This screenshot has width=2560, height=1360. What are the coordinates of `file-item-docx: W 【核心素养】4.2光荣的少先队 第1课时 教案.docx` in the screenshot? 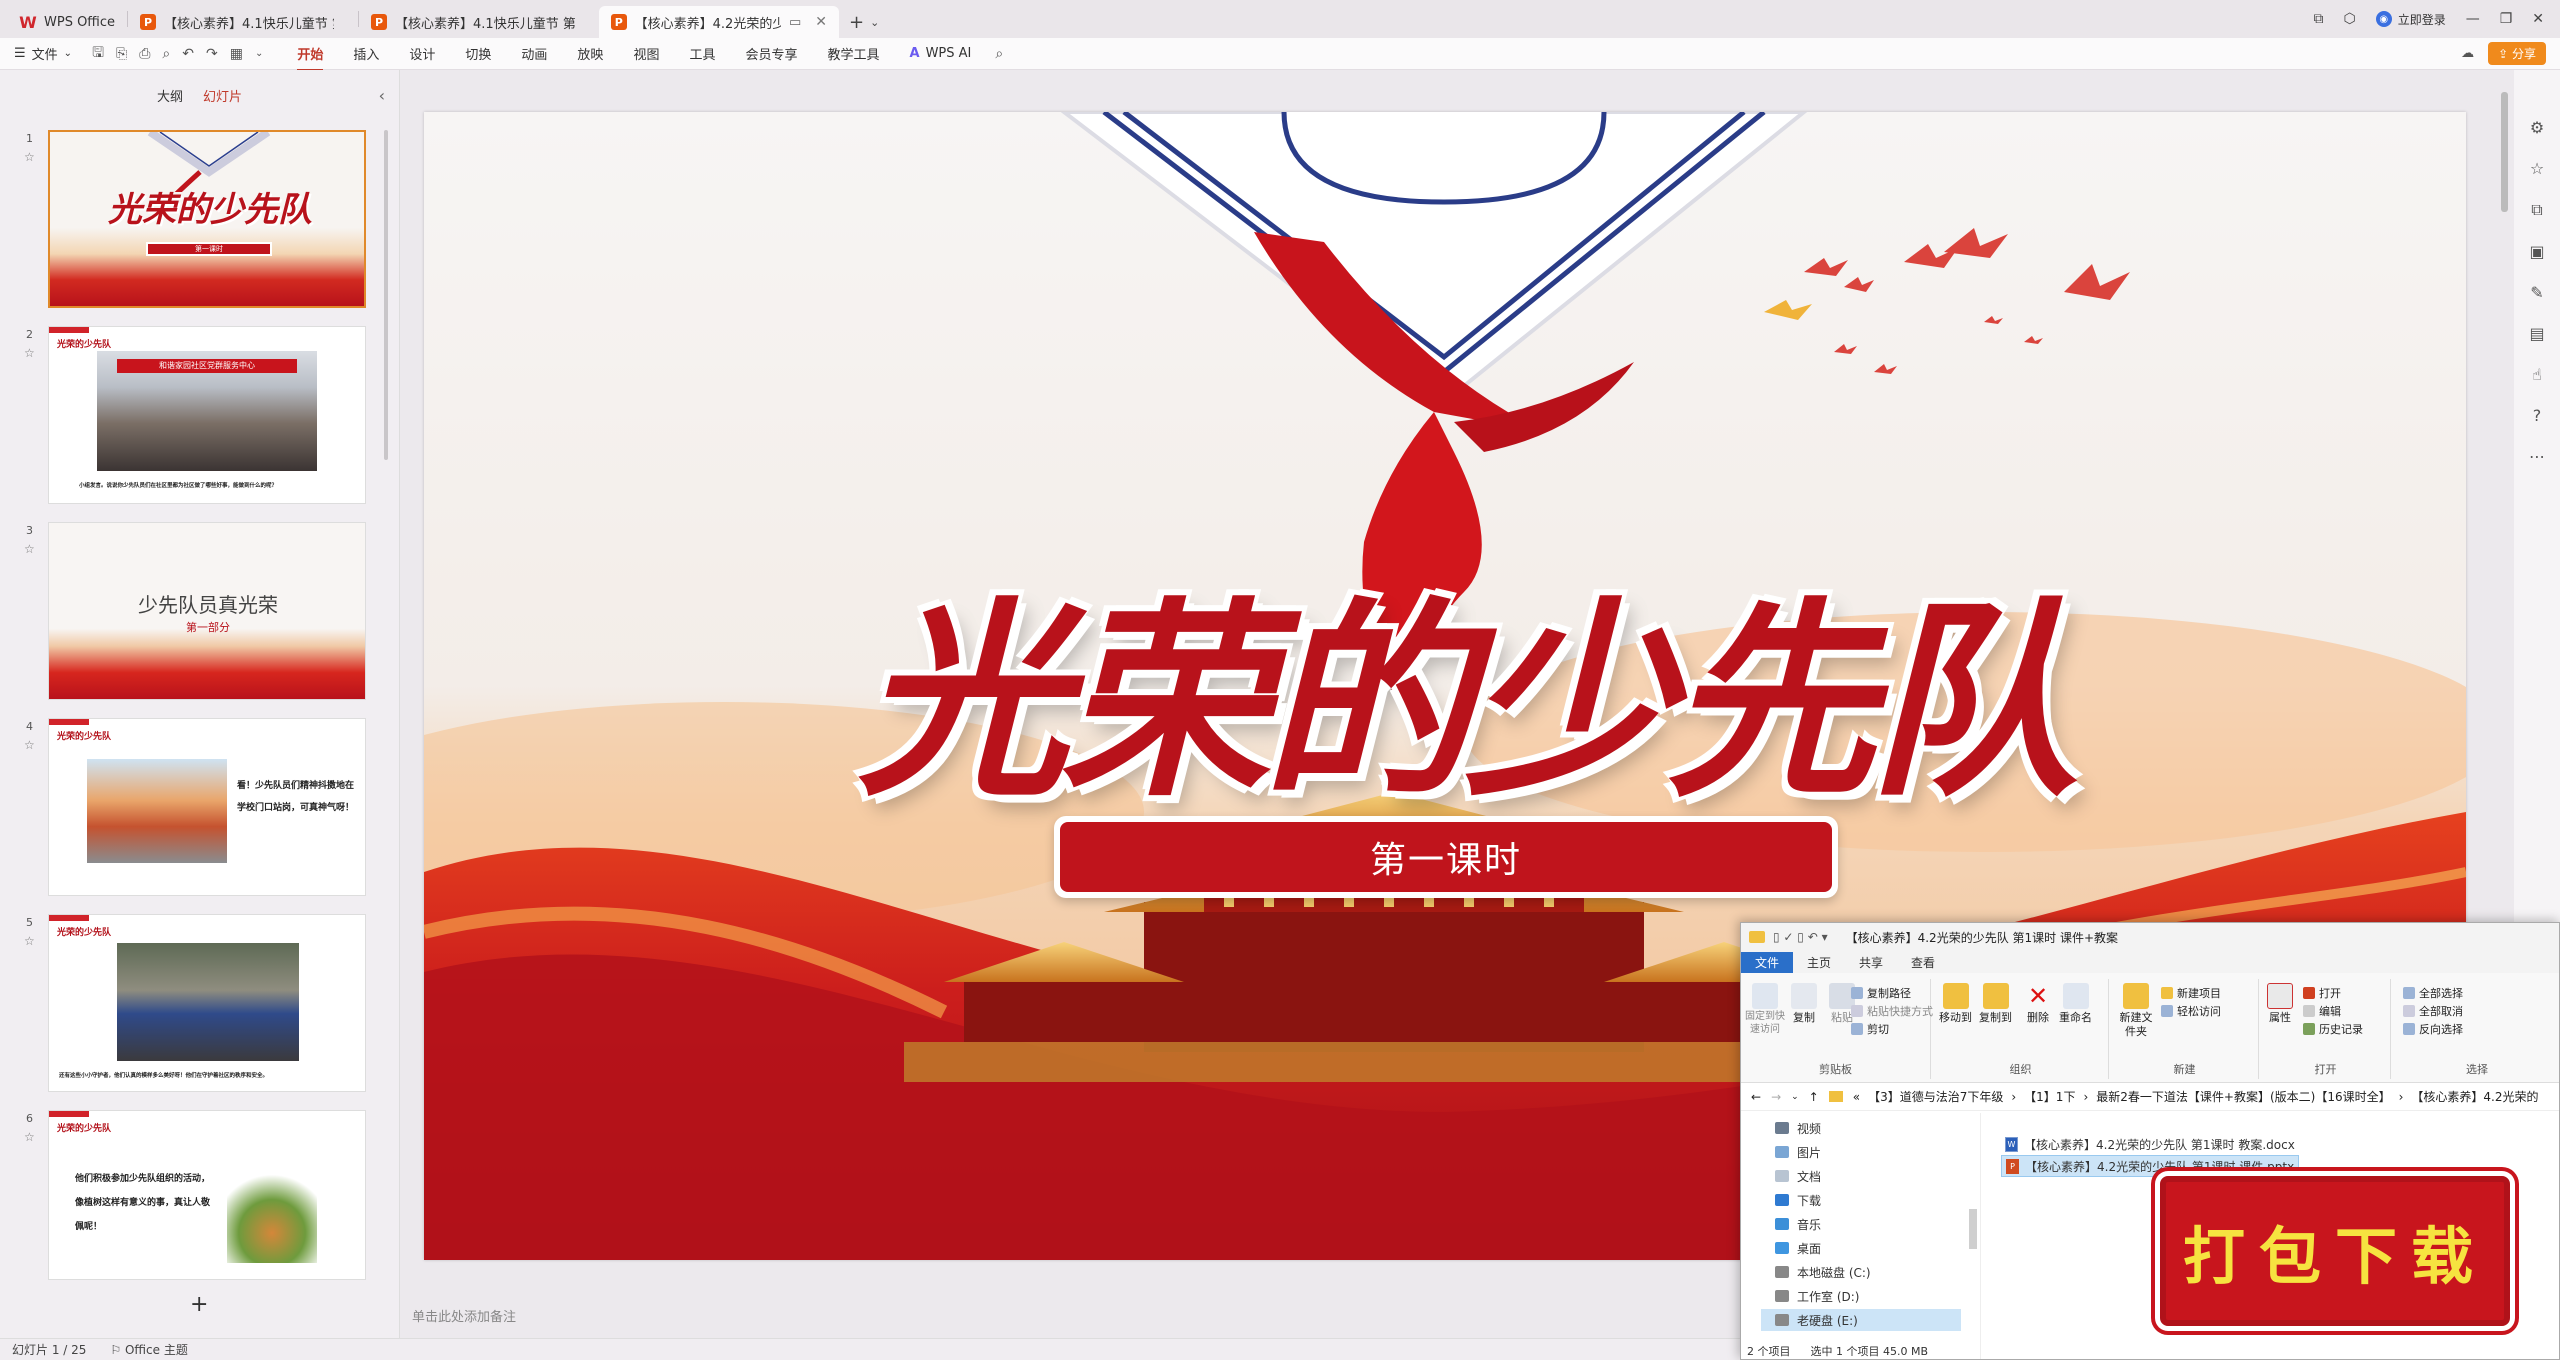 It's located at (2150, 1144).